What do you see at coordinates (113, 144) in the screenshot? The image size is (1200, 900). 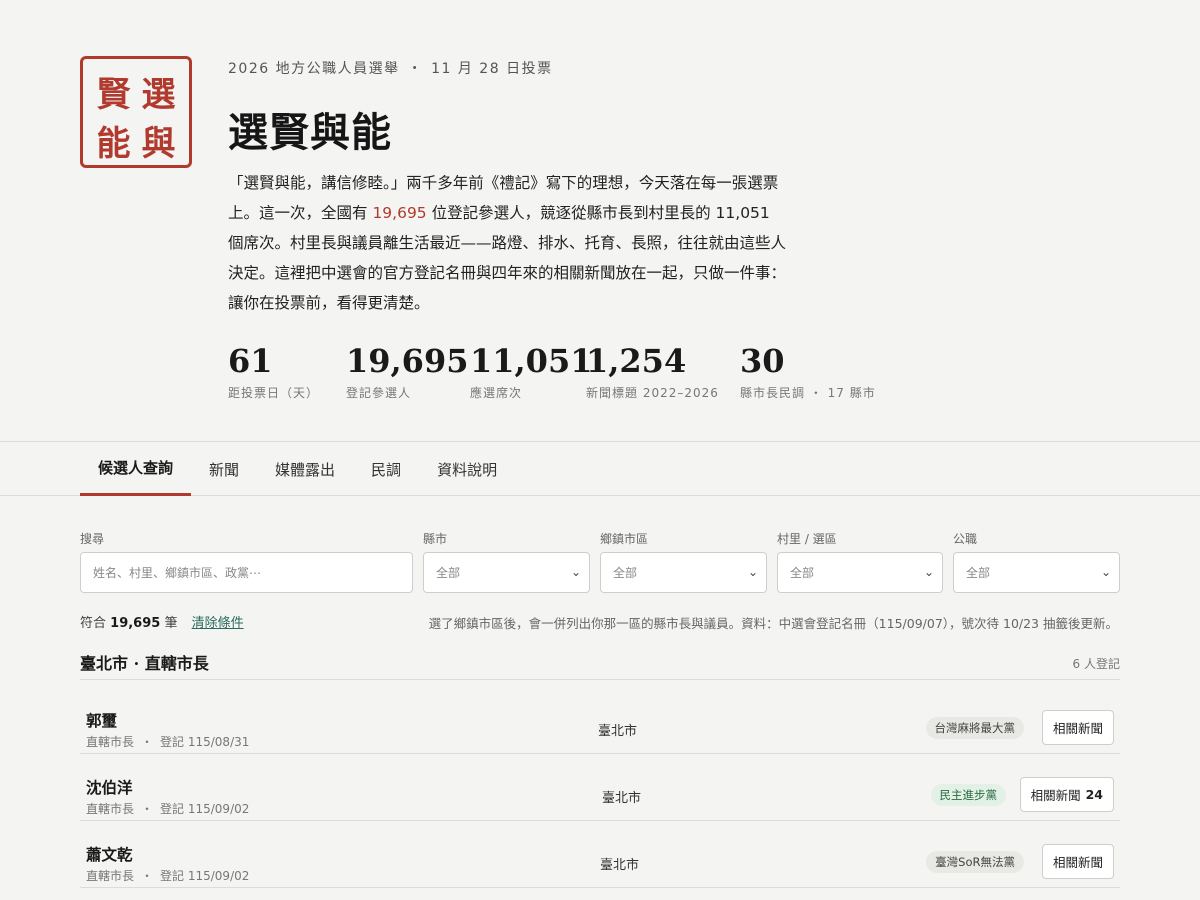 I see `logo-char: 能` at bounding box center [113, 144].